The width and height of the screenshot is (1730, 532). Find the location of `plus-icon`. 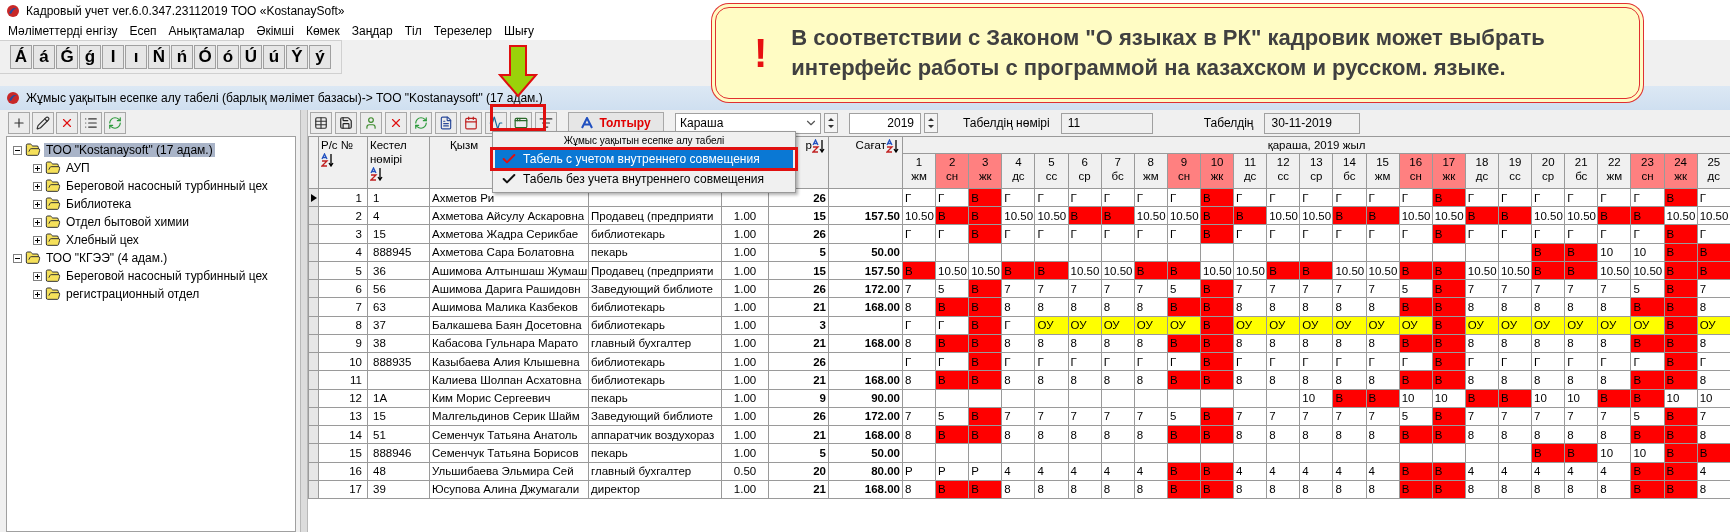

plus-icon is located at coordinates (19, 123).